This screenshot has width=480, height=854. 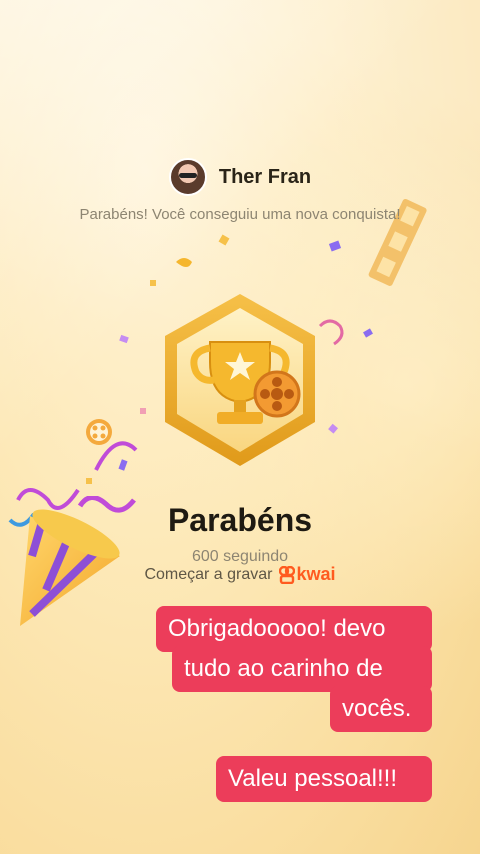 I want to click on caption-line-3: vocês., so click(x=381, y=709).